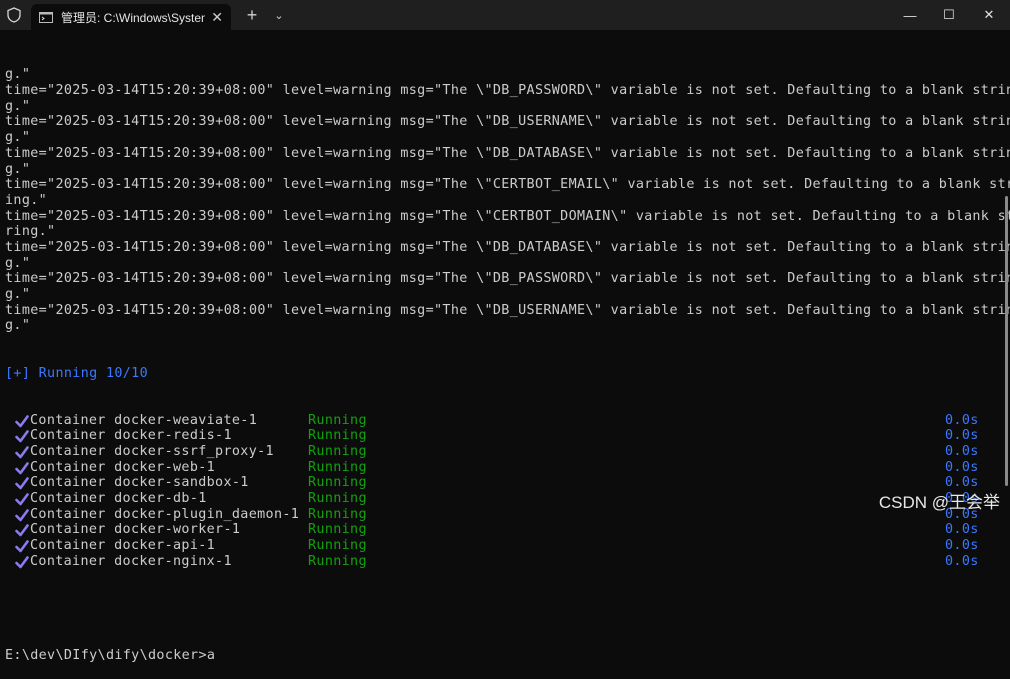 This screenshot has height=679, width=1010. I want to click on container-row: Container docker-worker-1 Running 0.0s, so click(500, 530).